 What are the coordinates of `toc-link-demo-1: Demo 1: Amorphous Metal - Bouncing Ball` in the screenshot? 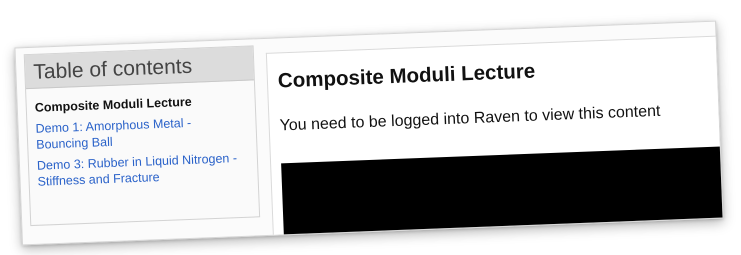 It's located at (140, 133).